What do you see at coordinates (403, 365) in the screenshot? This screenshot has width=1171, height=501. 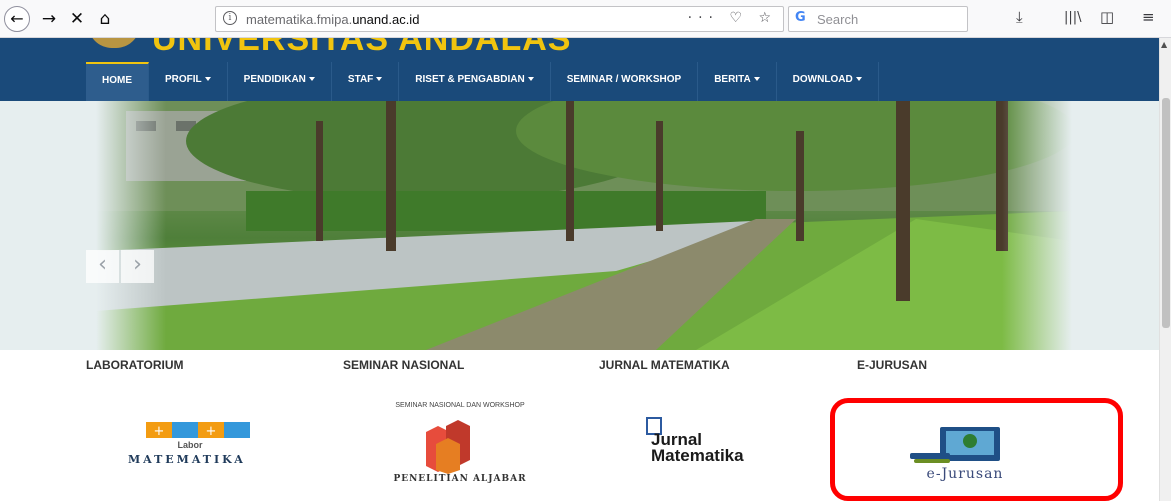 I see `quick-link-title-seminar: SEMINAR NASIONAL` at bounding box center [403, 365].